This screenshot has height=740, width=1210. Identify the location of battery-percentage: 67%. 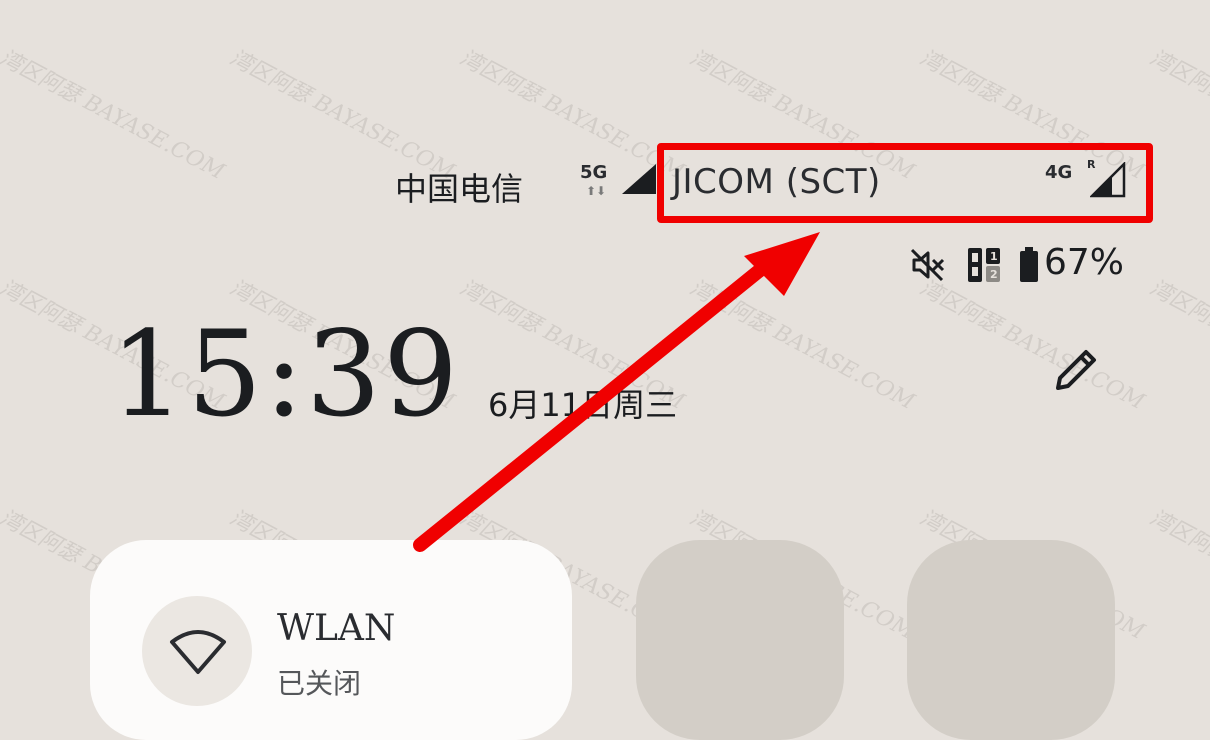
(1084, 262).